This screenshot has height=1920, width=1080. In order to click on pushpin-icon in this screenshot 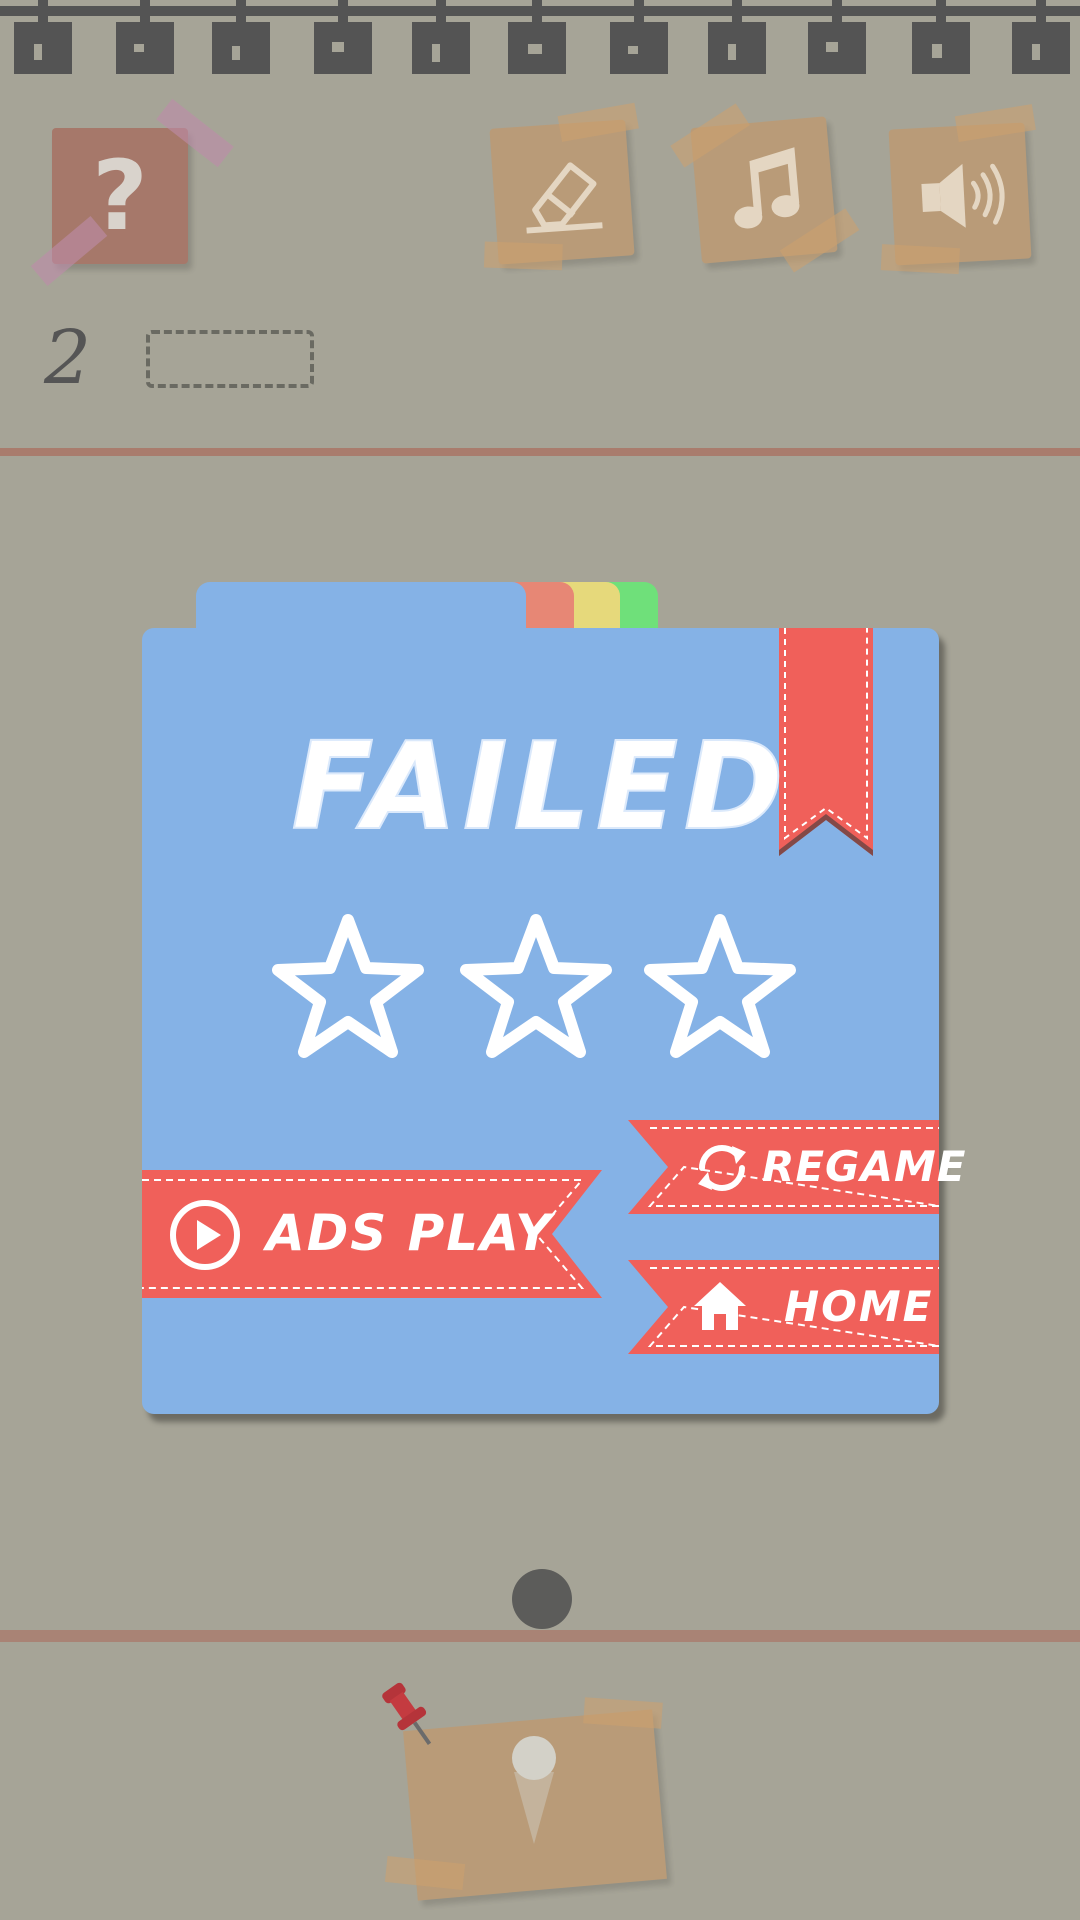, I will do `click(407, 1713)`.